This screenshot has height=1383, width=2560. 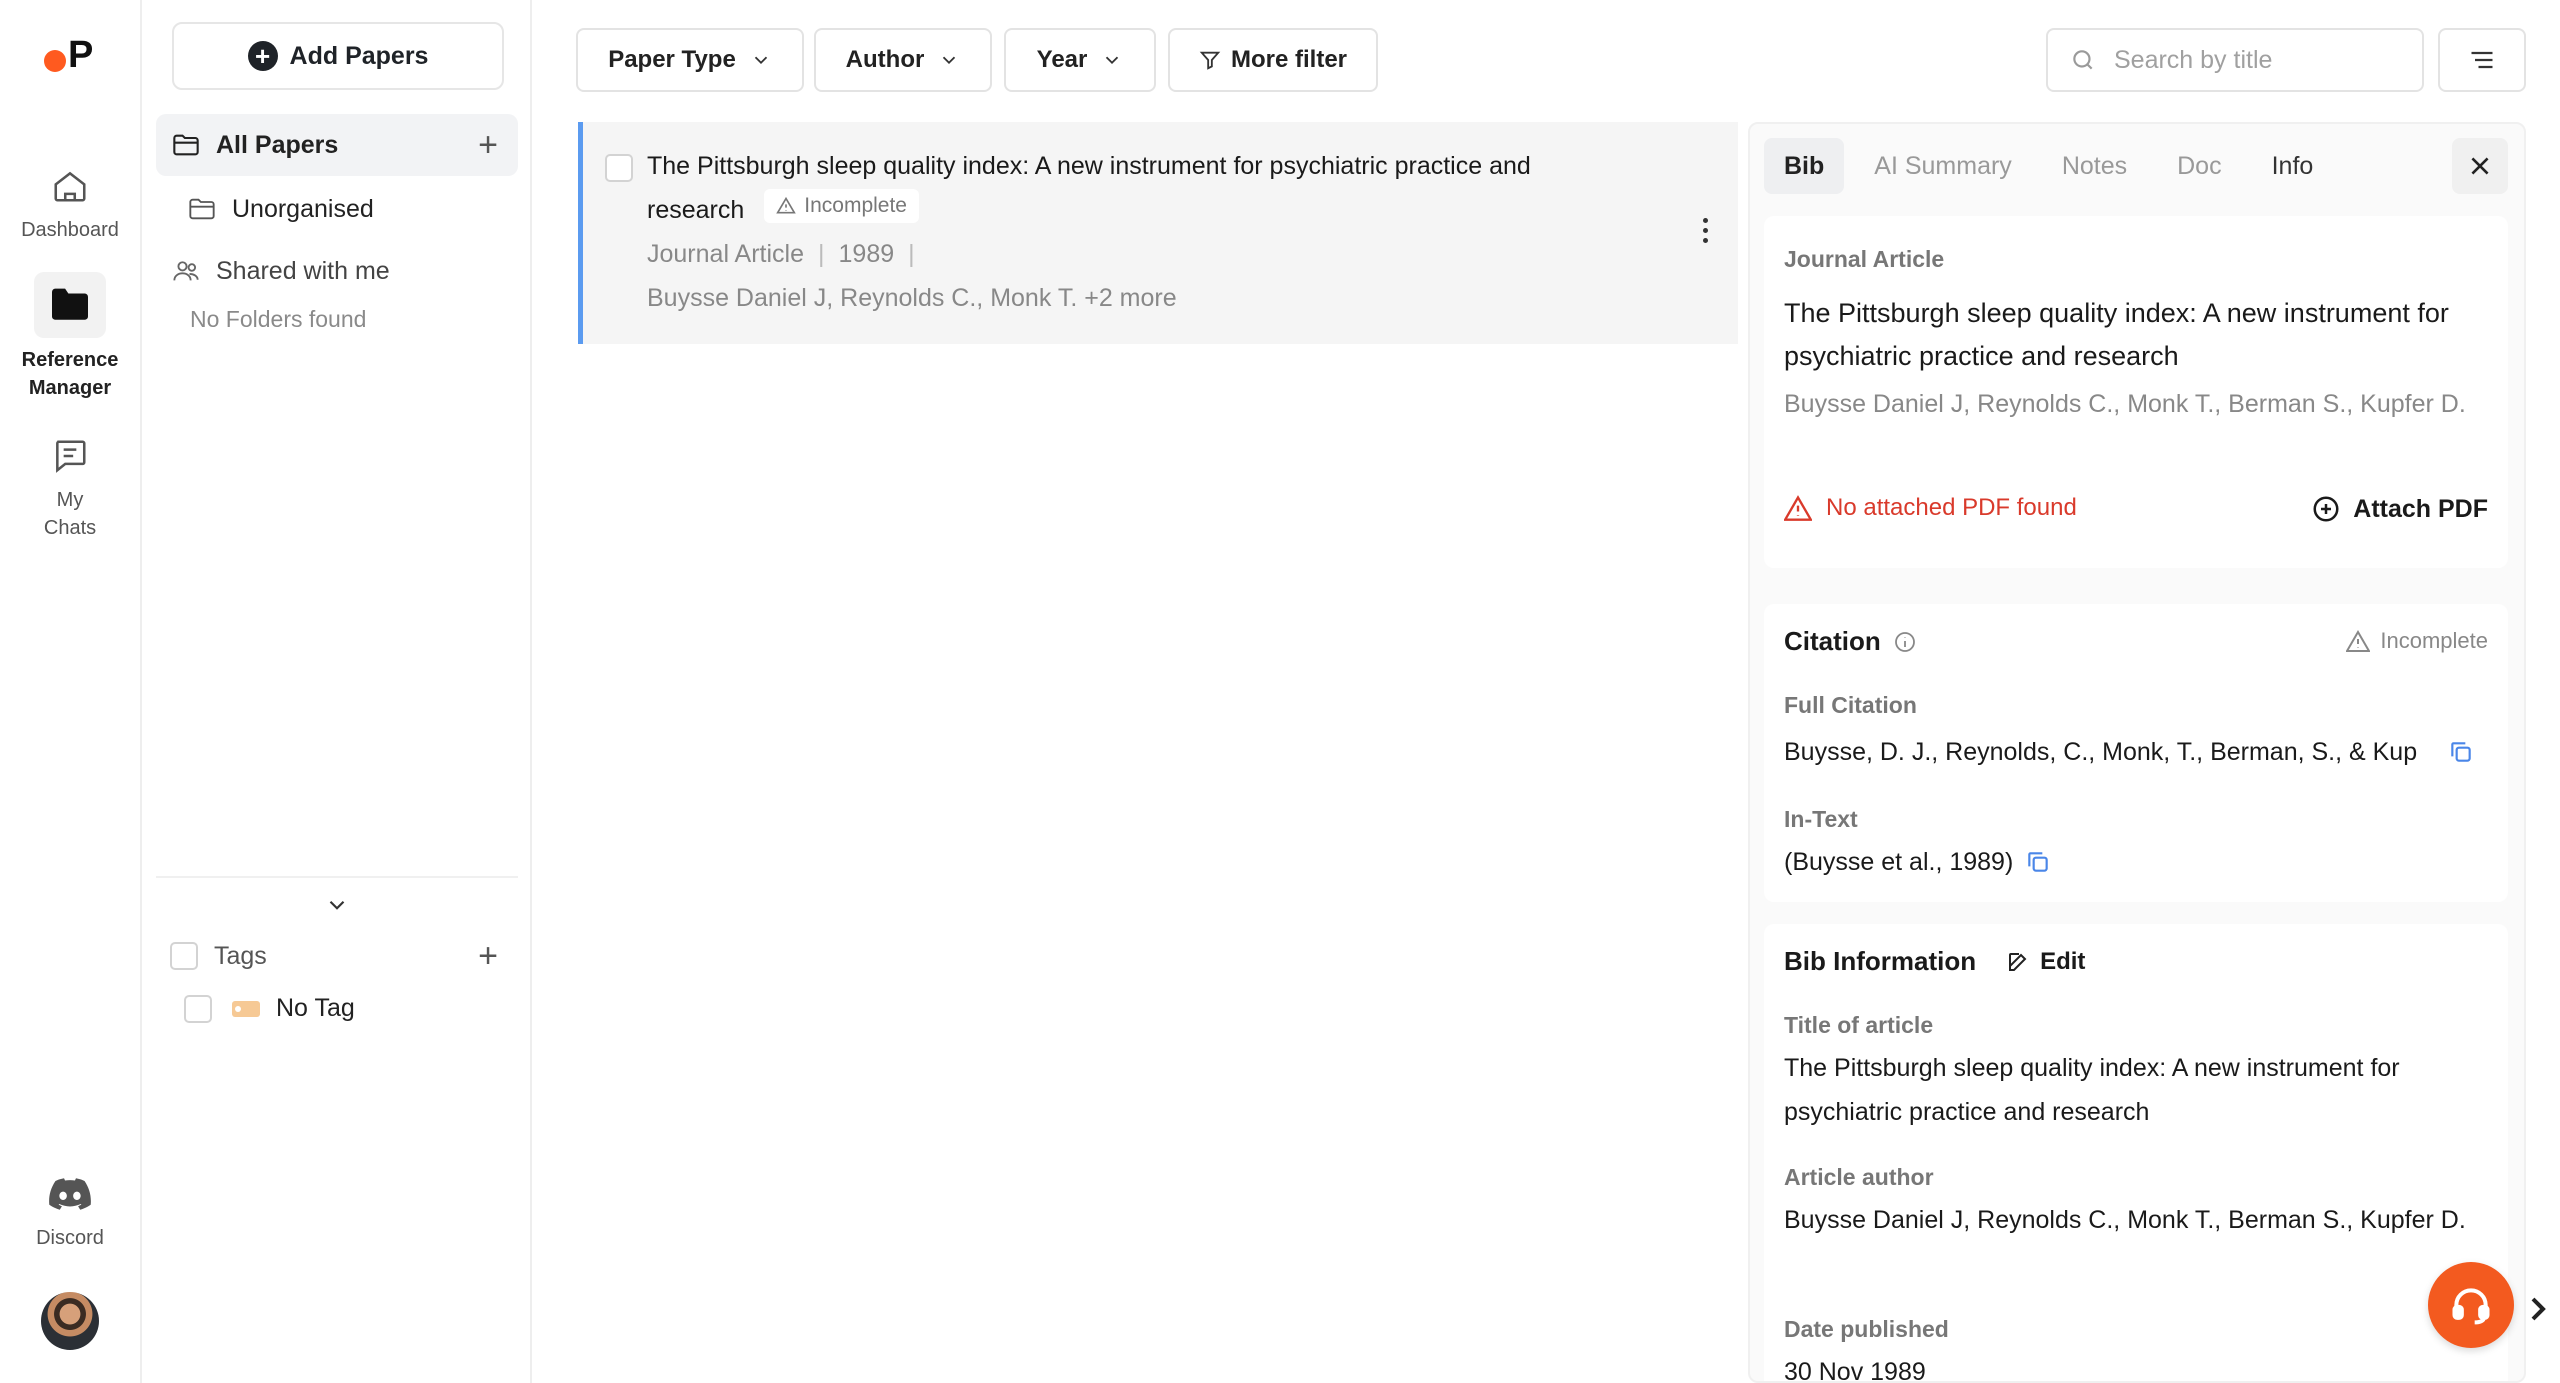 I want to click on no-pdf-warning: No attached PDF found, so click(x=1930, y=508).